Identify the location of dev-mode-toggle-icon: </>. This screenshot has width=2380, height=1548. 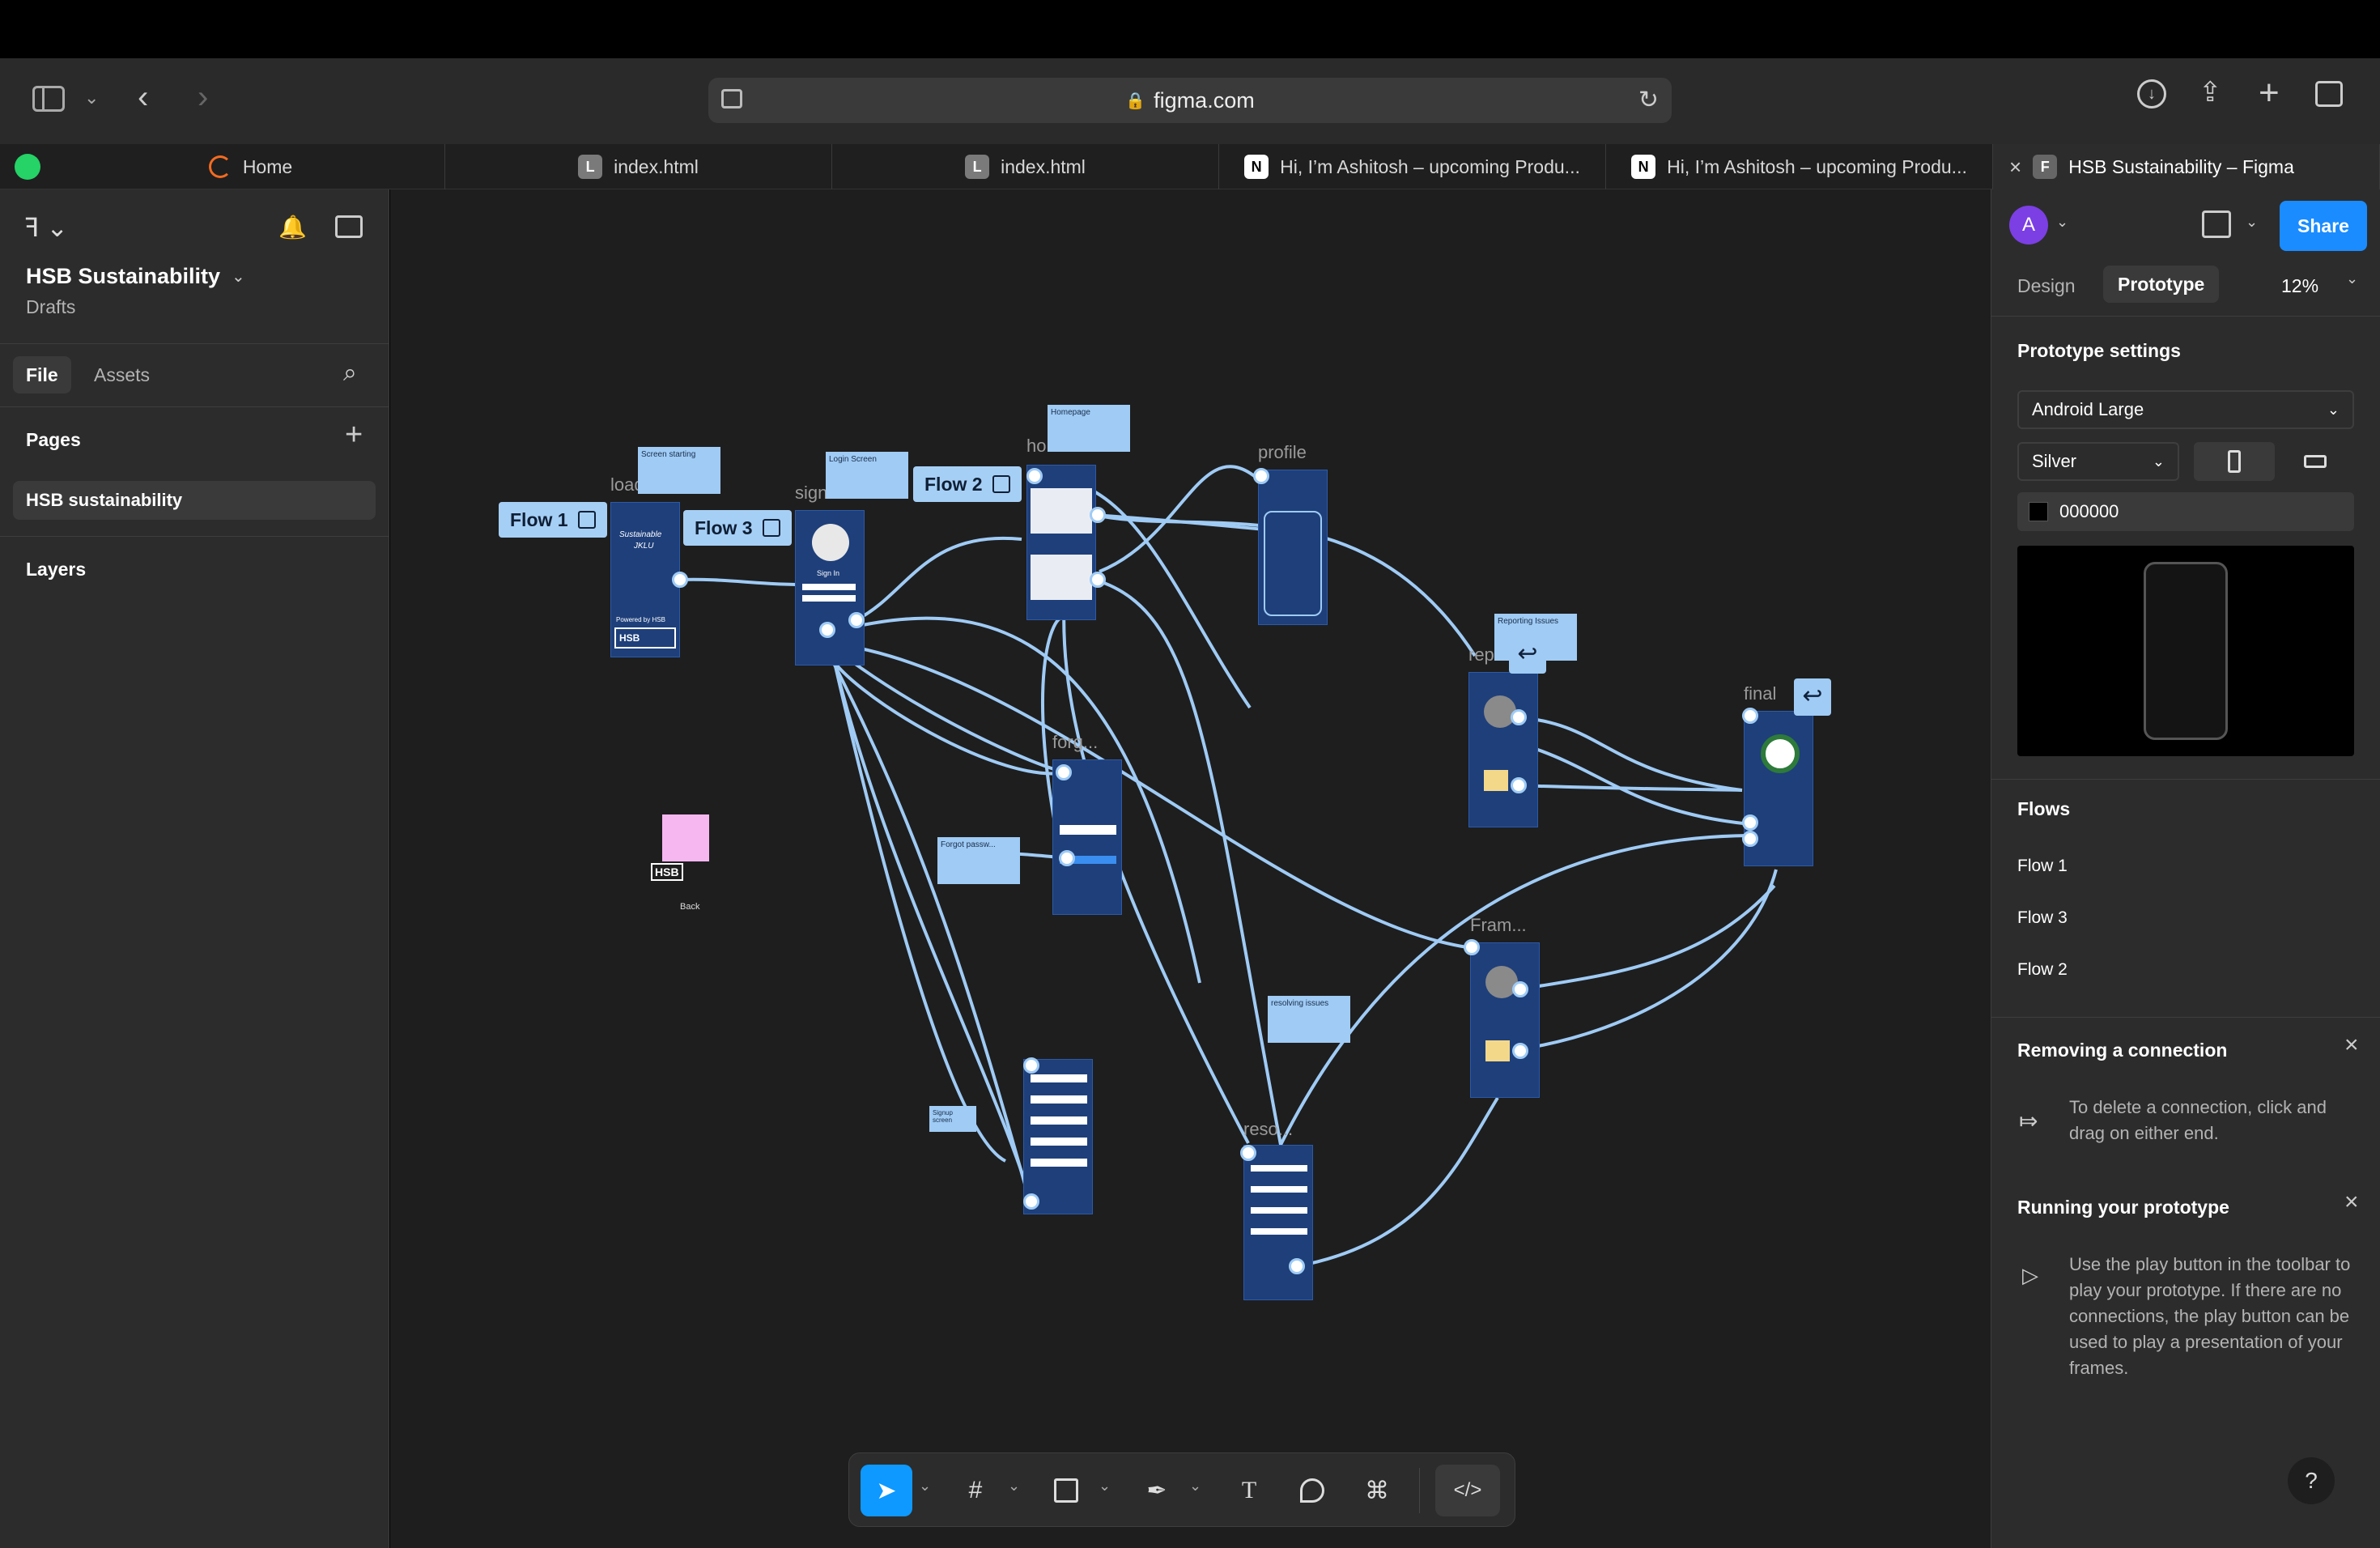
(1468, 1490).